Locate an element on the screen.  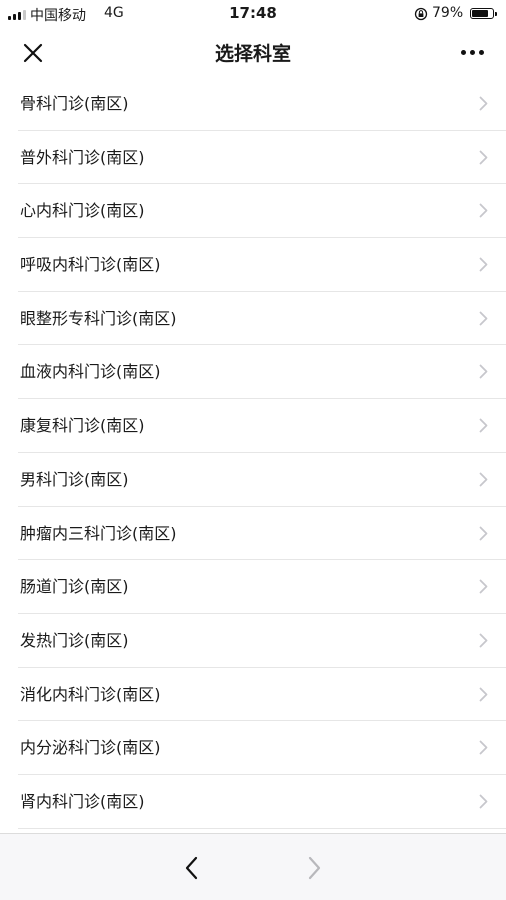
department-item: 心内科门诊(南区) is located at coordinates (262, 211).